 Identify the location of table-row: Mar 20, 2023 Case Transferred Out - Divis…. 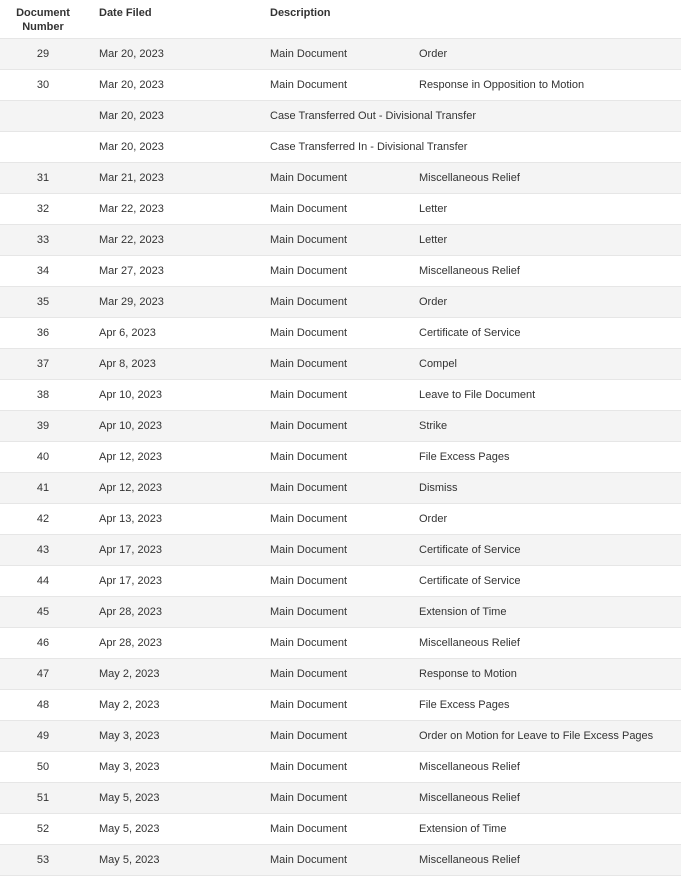
(340, 116).